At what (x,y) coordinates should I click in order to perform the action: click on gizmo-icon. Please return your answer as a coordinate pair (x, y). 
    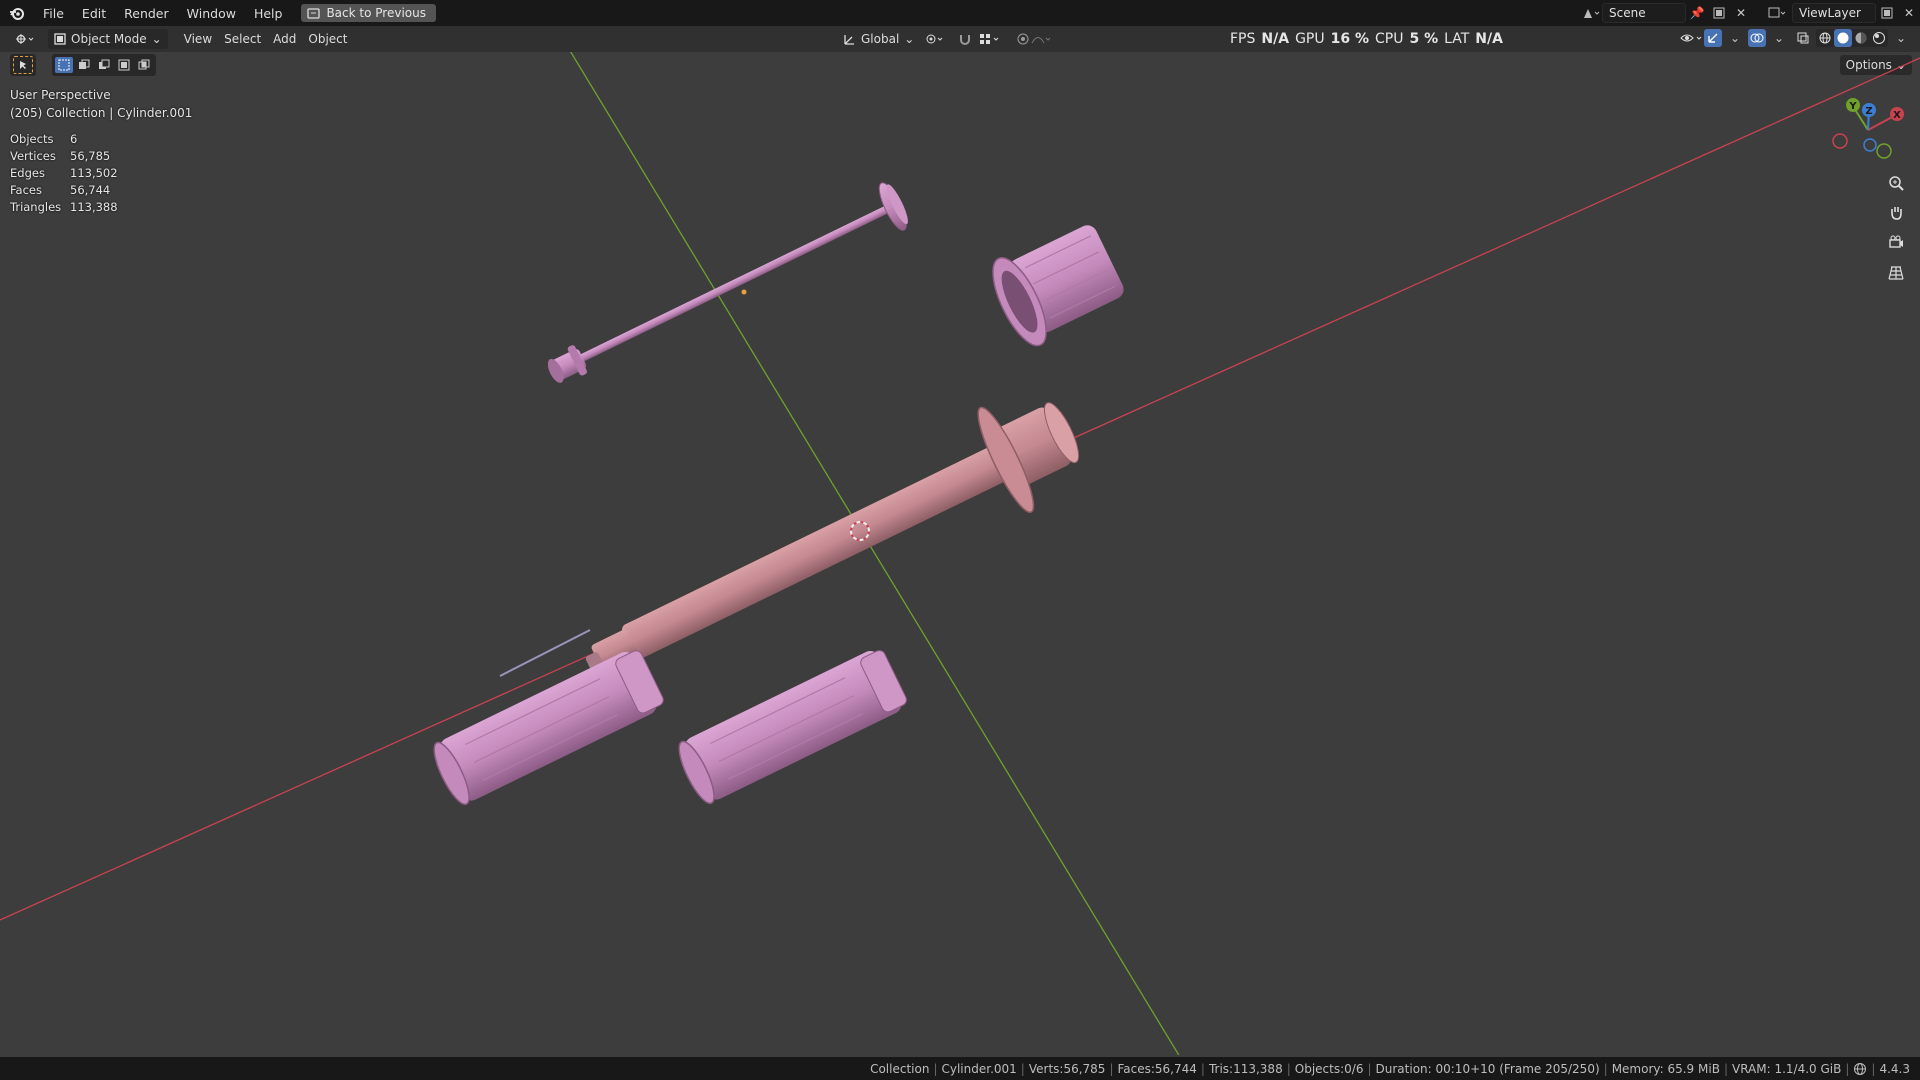
    Looking at the image, I should click on (1713, 38).